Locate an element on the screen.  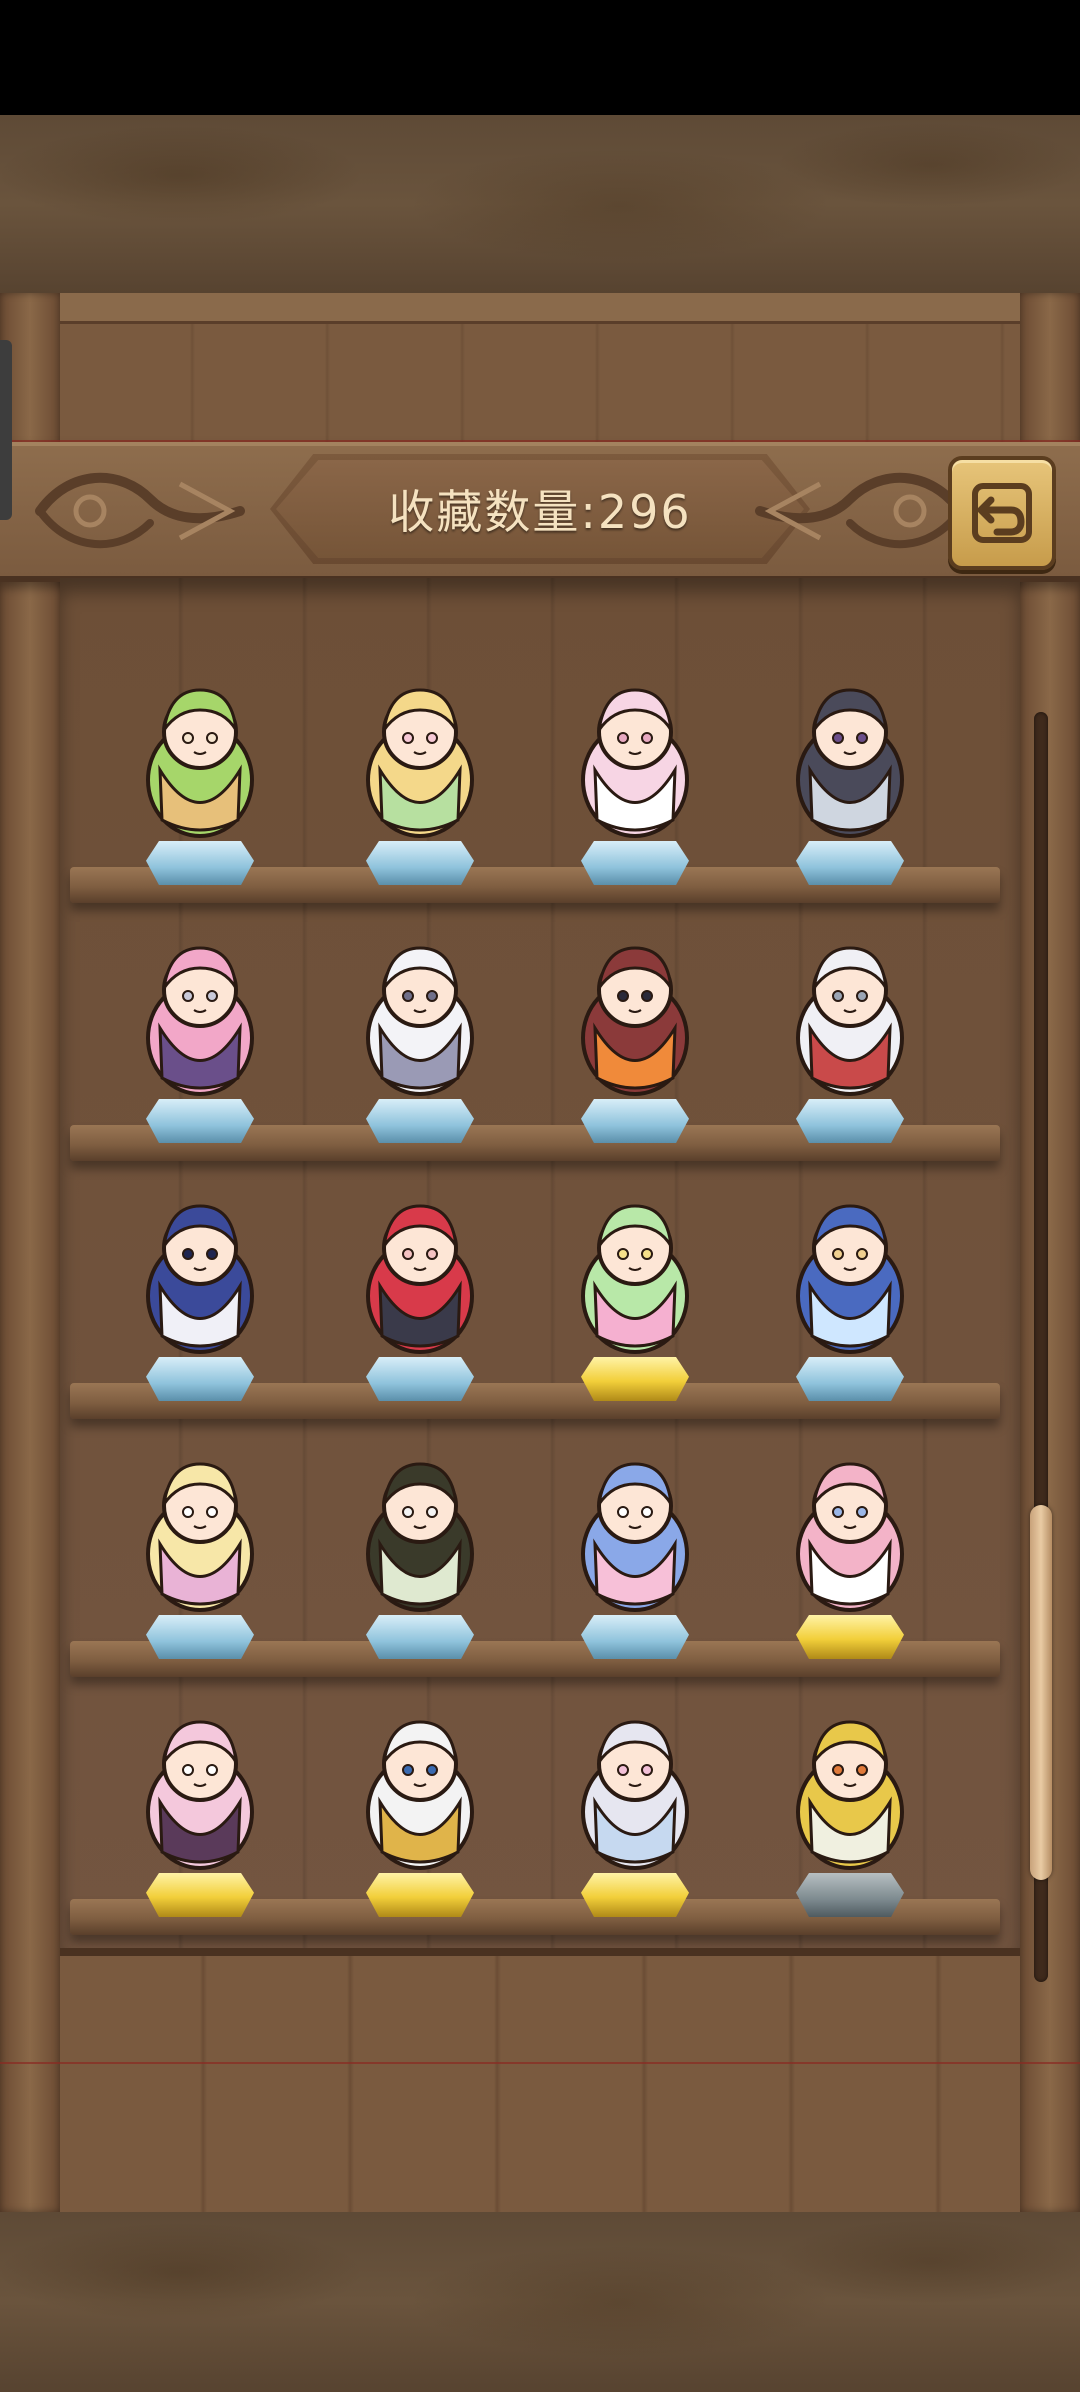
blonde-maid-figure is located at coordinates (200, 1546).